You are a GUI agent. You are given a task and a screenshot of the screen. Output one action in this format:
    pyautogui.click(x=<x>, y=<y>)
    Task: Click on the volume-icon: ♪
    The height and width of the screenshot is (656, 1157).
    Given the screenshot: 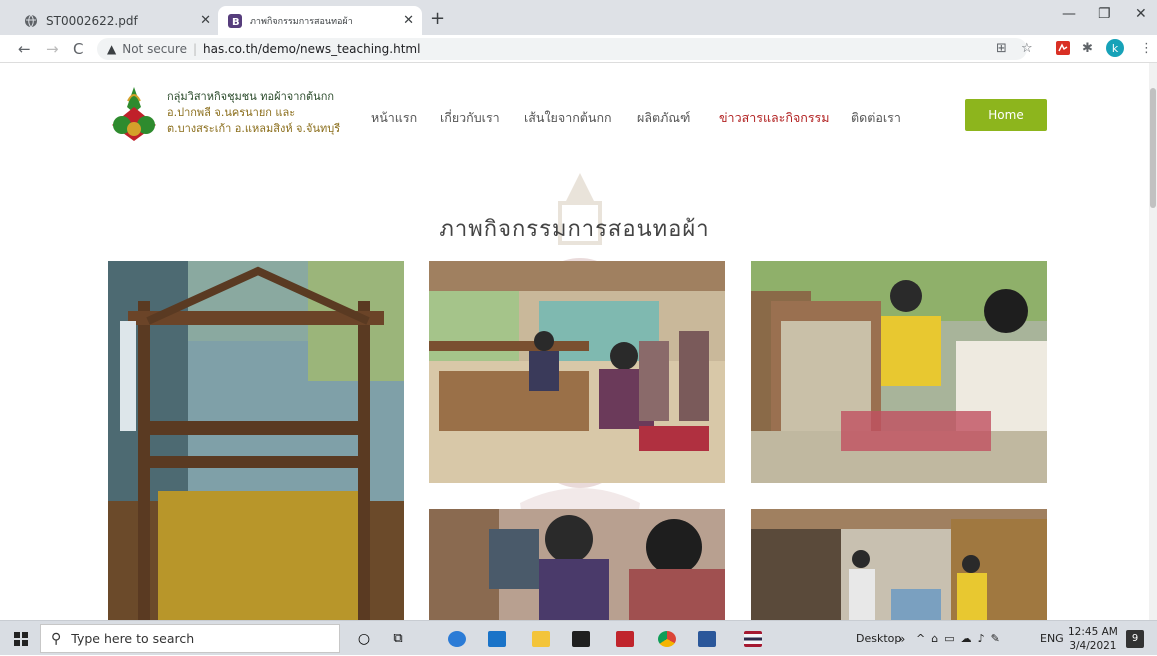 What is the action you would take?
    pyautogui.click(x=981, y=638)
    